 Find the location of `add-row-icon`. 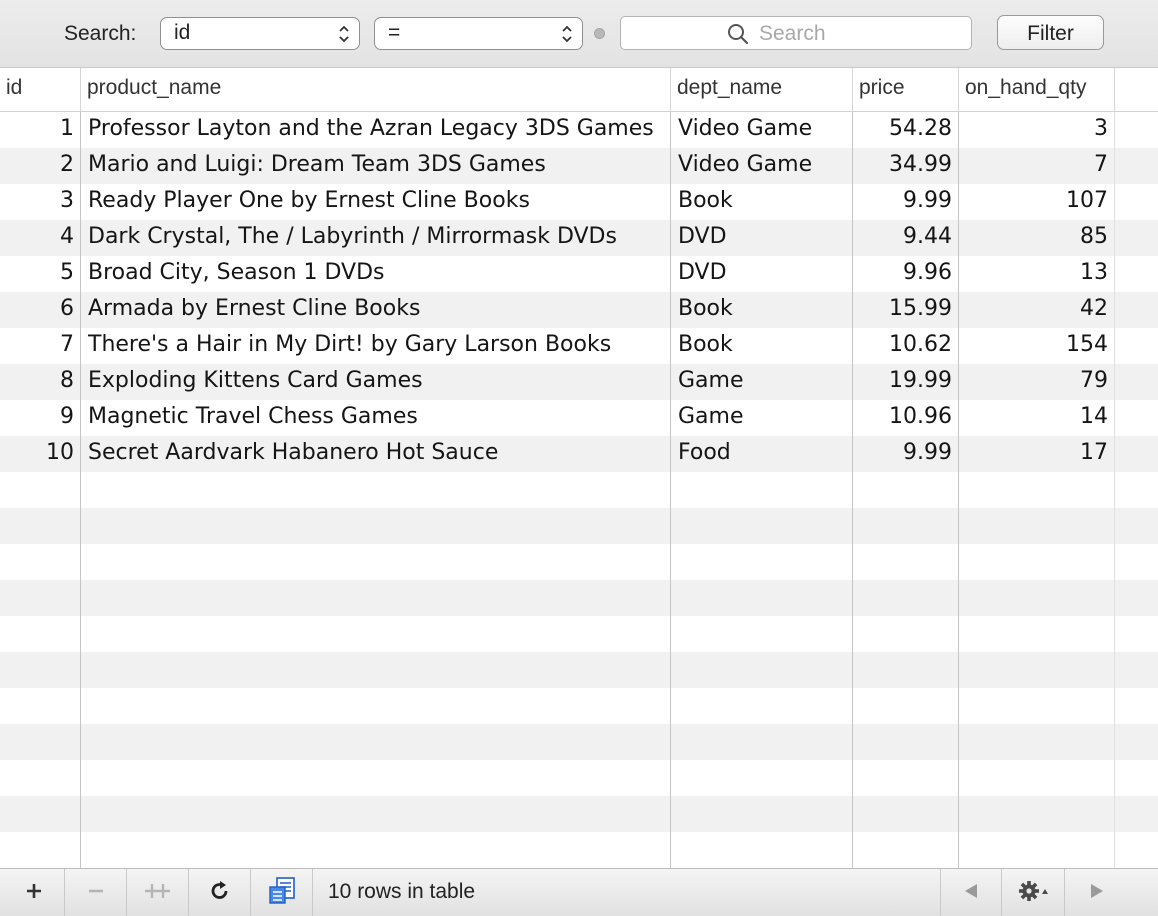

add-row-icon is located at coordinates (34, 893).